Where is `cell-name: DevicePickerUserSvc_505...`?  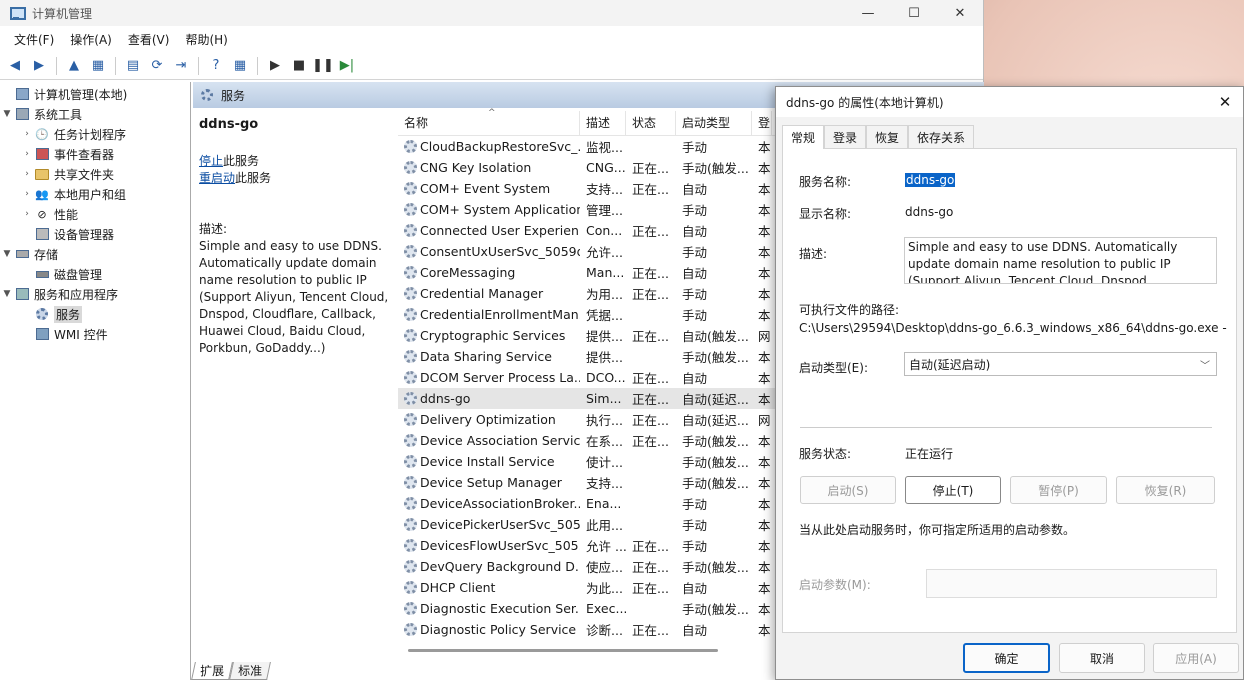 cell-name: DevicePickerUserSvc_505... is located at coordinates (489, 524).